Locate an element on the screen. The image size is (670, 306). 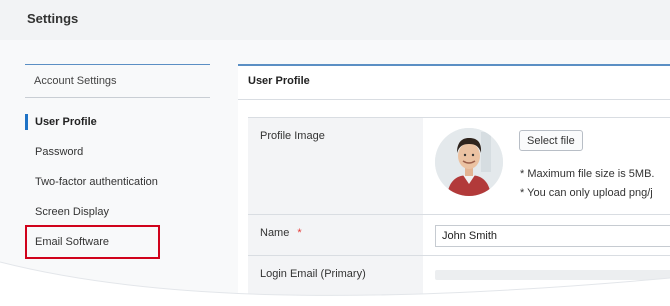
avatar-image is located at coordinates (469, 162).